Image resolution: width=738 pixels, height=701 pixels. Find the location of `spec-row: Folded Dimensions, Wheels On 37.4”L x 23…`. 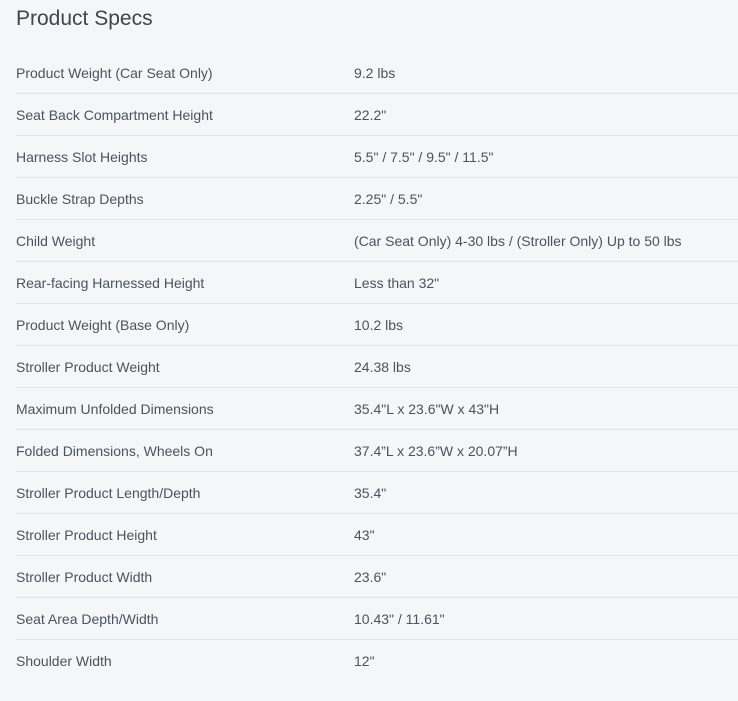

spec-row: Folded Dimensions, Wheels On 37.4”L x 23… is located at coordinates (377, 451).